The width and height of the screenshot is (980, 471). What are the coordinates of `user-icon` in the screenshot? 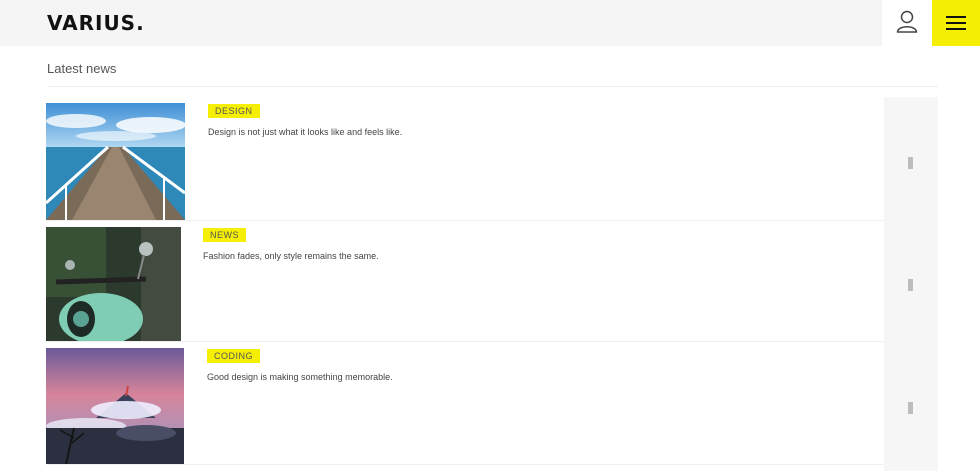 It's located at (907, 21).